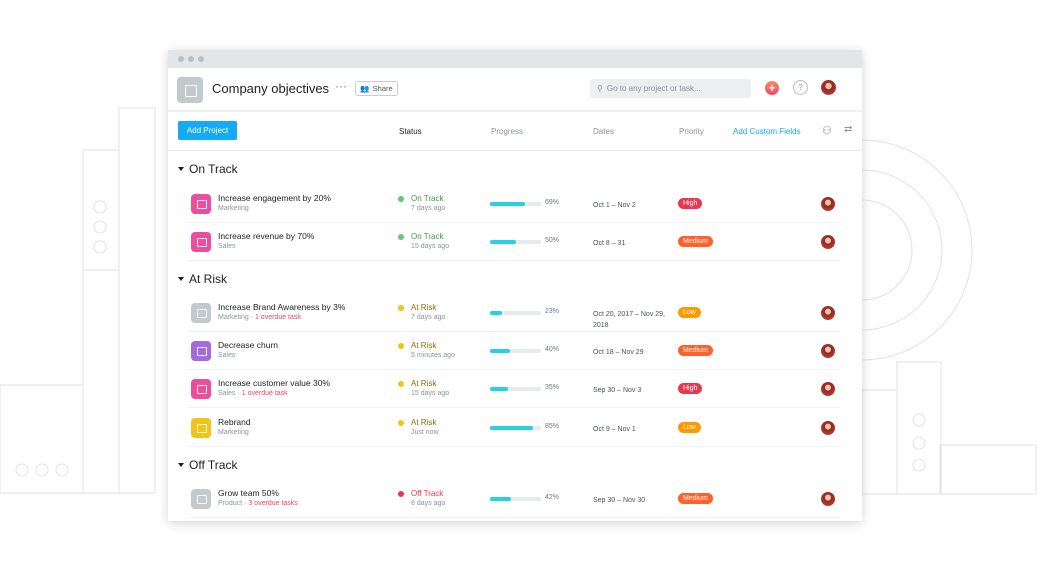  What do you see at coordinates (630, 320) in the screenshot?
I see `date-range: Oct 20, 2017 – Nov 29, 2018` at bounding box center [630, 320].